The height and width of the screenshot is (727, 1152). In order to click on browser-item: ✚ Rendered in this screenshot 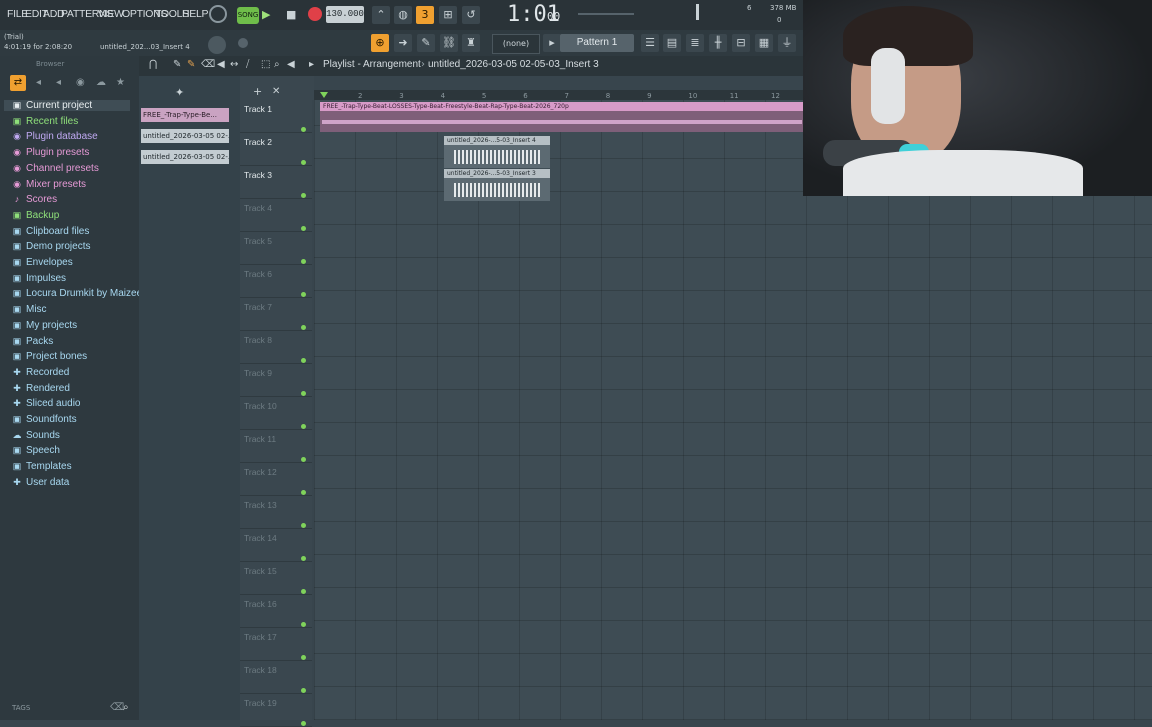, I will do `click(41, 388)`.